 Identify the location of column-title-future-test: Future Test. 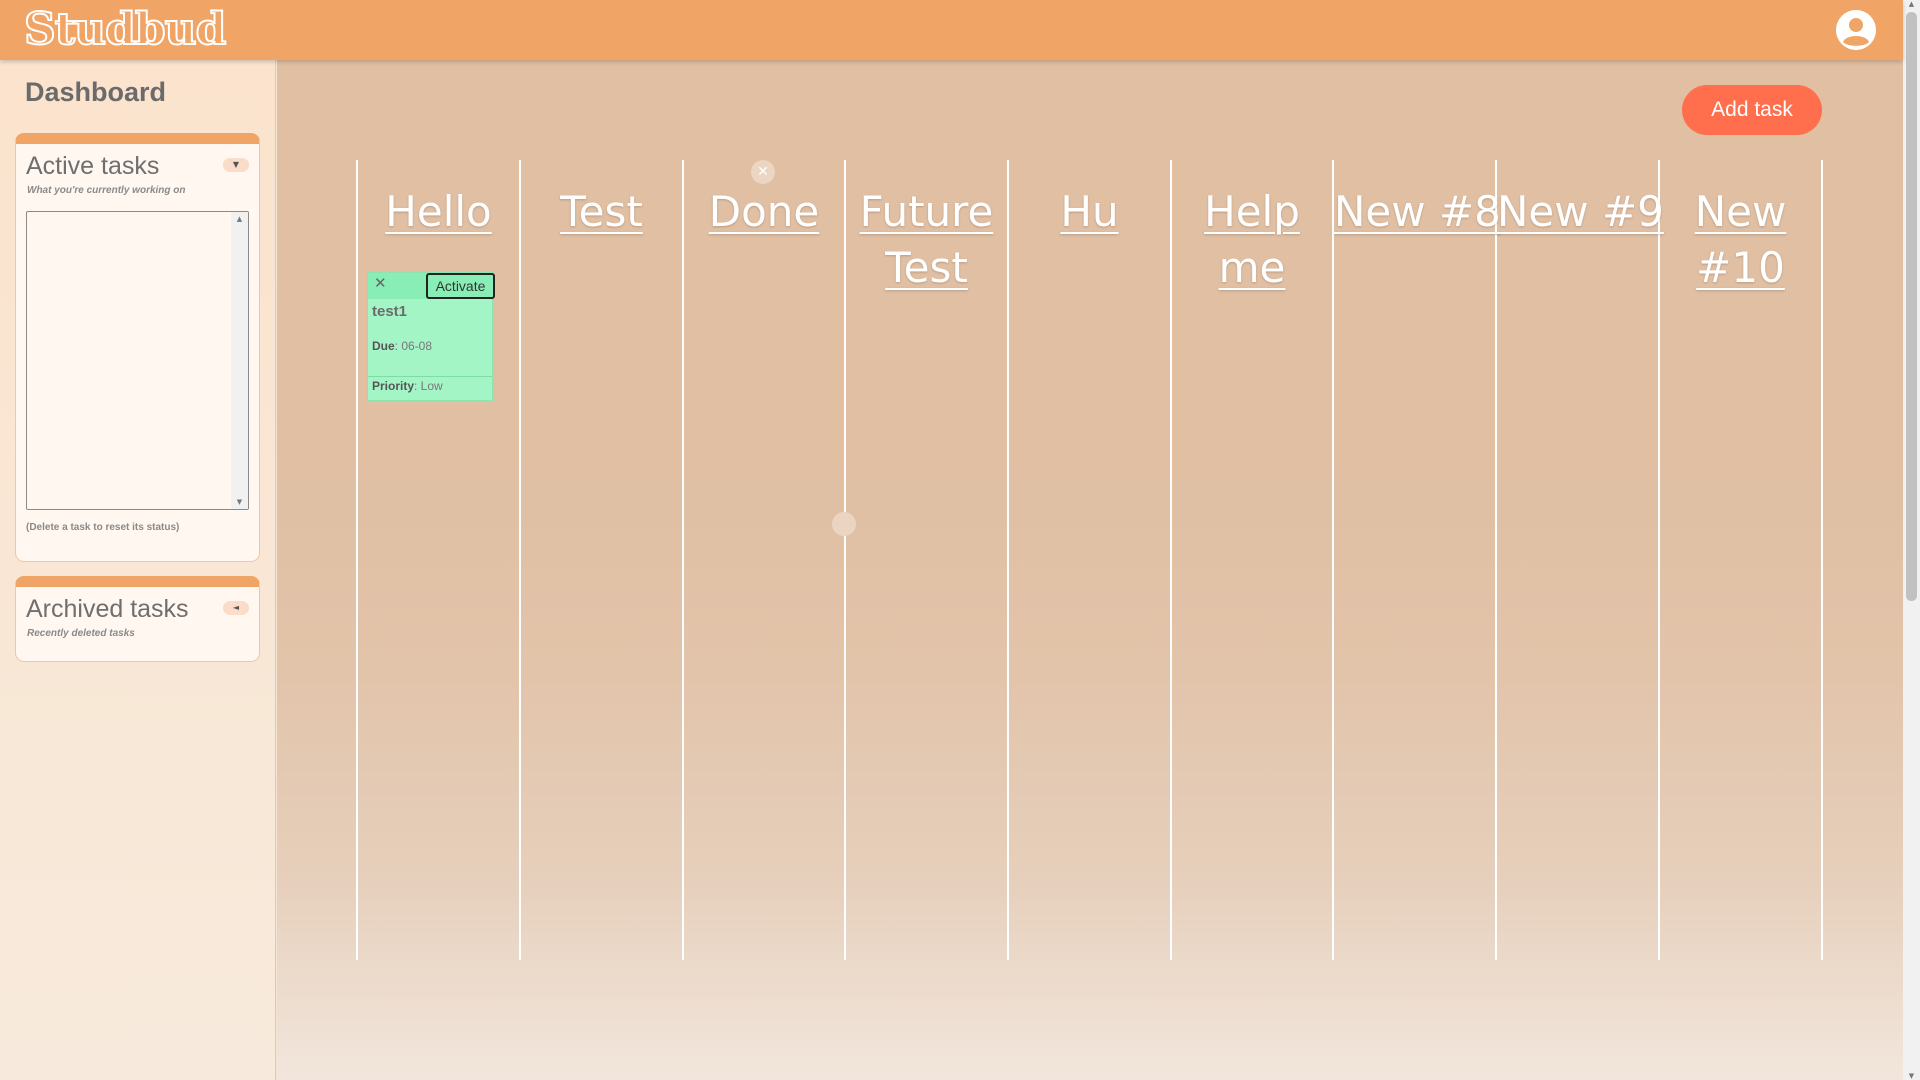
(926, 240).